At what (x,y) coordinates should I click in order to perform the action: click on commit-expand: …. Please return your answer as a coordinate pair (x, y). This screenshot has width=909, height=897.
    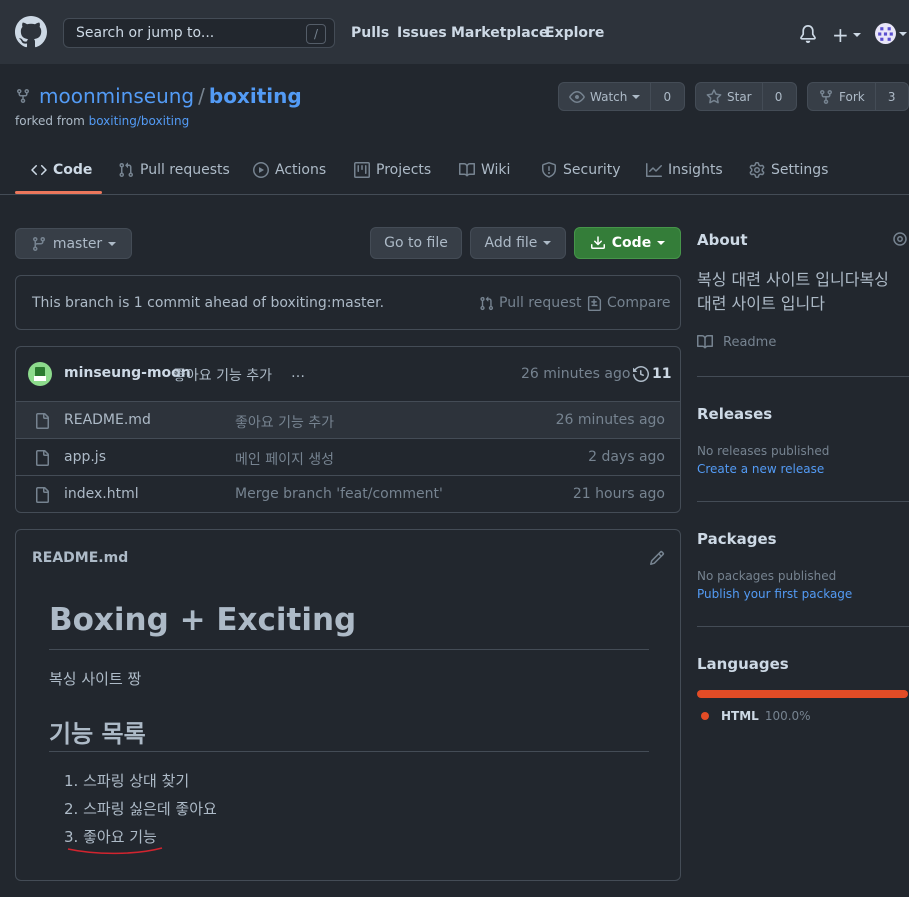
    Looking at the image, I should click on (298, 373).